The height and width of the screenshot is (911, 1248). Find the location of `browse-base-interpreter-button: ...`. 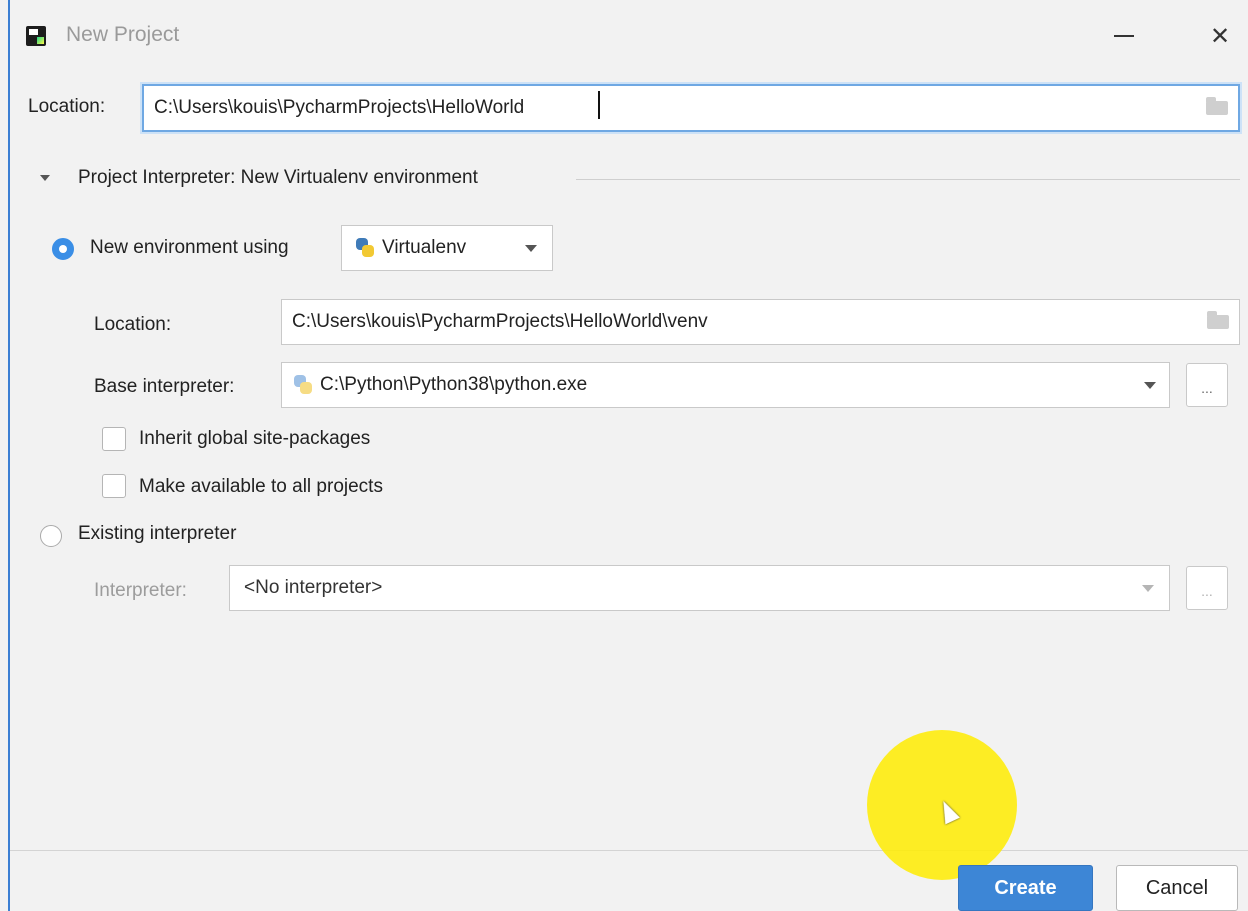

browse-base-interpreter-button: ... is located at coordinates (1207, 385).